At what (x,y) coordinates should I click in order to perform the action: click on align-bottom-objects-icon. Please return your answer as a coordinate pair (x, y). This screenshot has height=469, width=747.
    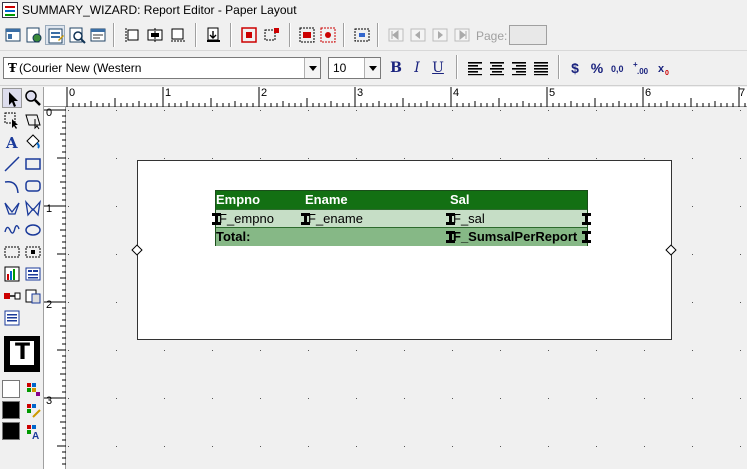
    Looking at the image, I should click on (178, 35).